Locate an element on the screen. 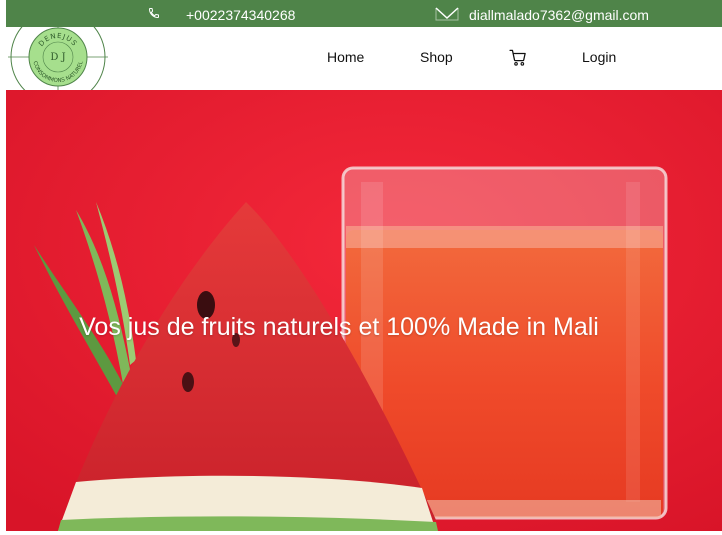  phone-number: +0022374340268 is located at coordinates (240, 13).